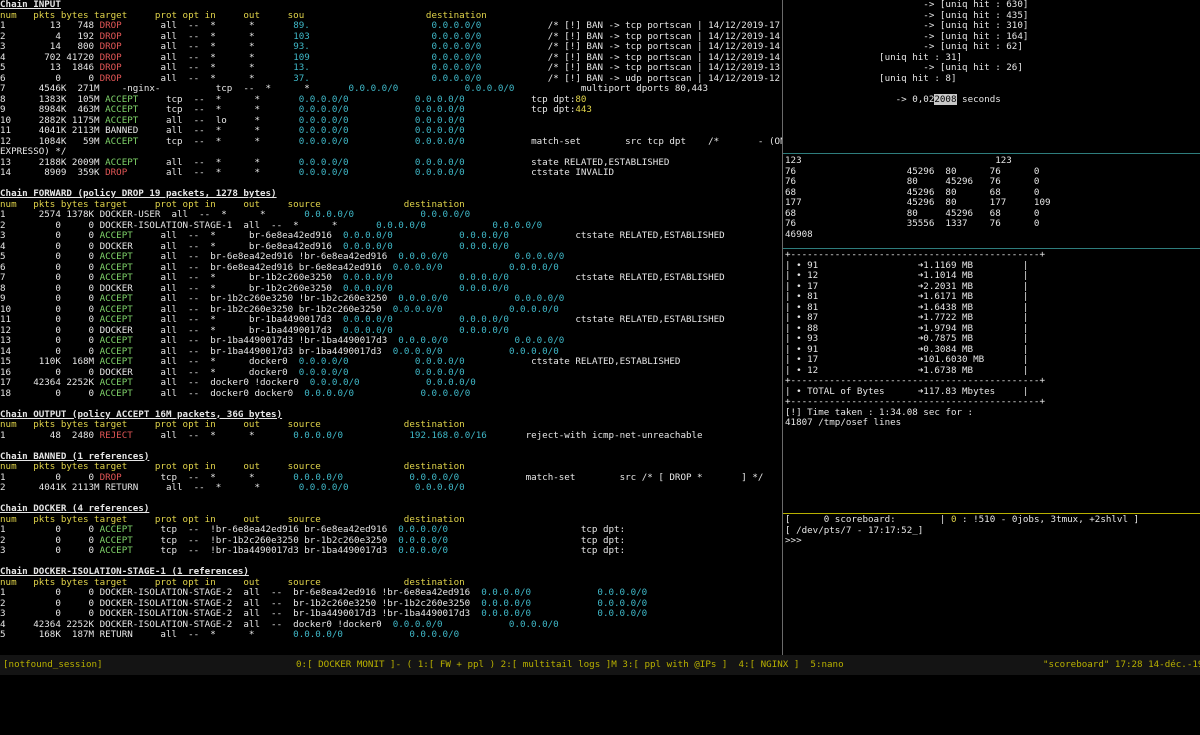  Describe the element at coordinates (237, 319) in the screenshot. I see `terminal-text: all -- * br-1ba4490017d3` at that location.